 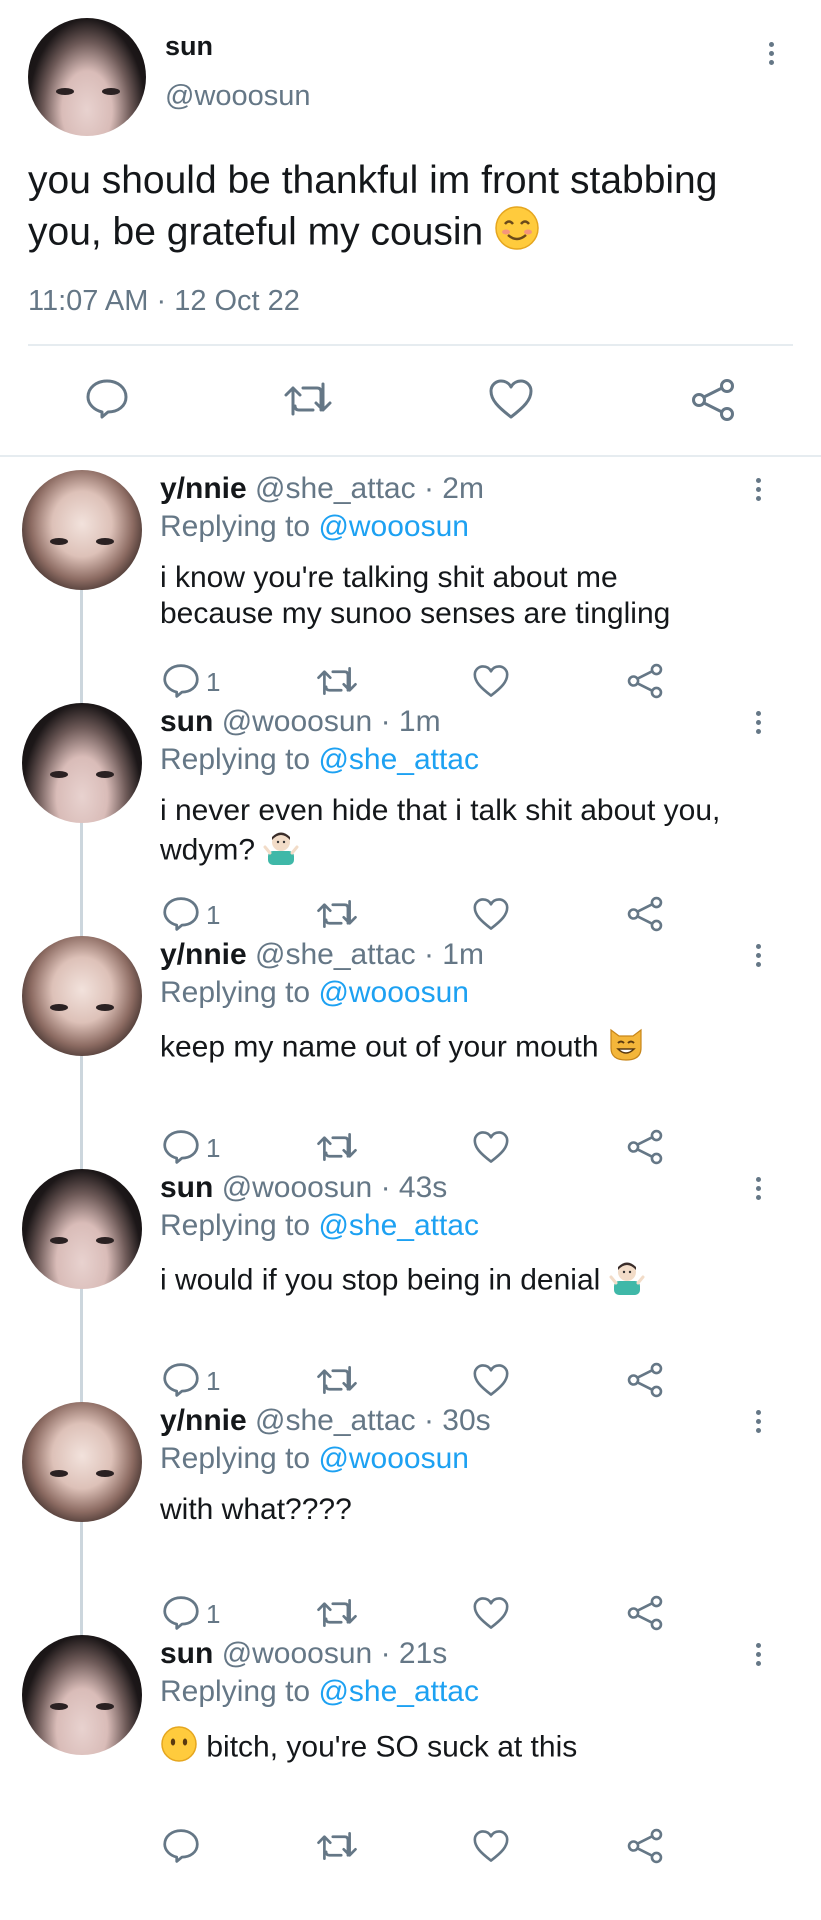 I want to click on main-tweet-date: 12 Oct 22, so click(x=237, y=301).